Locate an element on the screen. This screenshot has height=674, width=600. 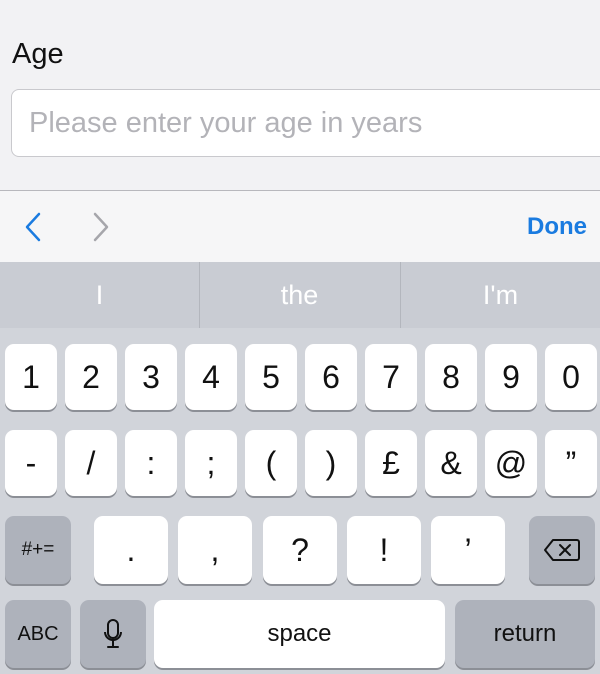
key-apostrophe: ’ is located at coordinates (468, 550).